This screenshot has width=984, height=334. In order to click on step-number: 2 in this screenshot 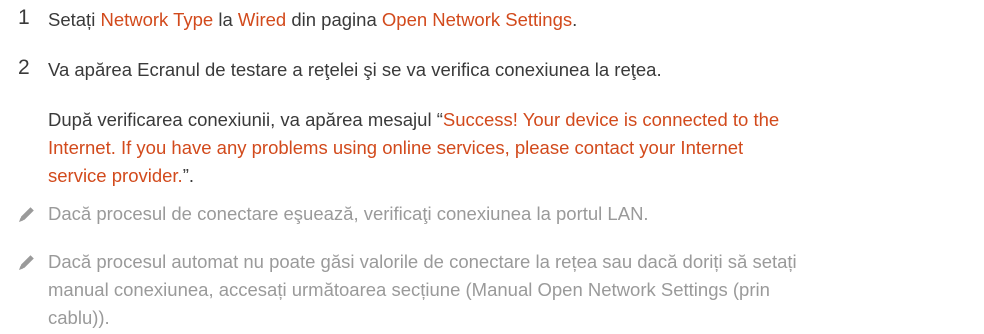, I will do `click(24, 67)`.